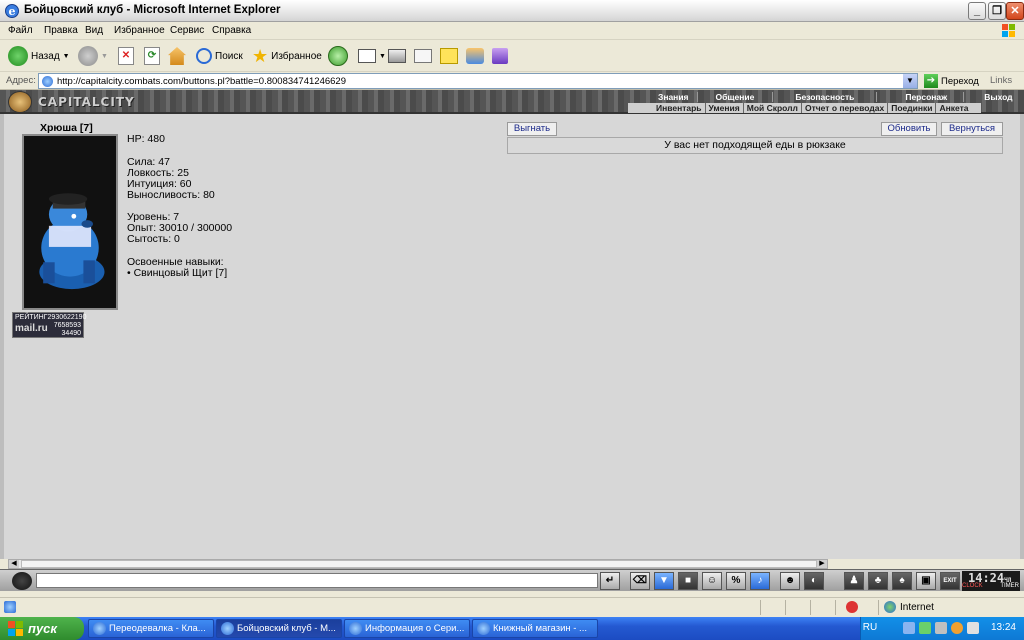 The image size is (1024, 640). Describe the element at coordinates (532, 129) in the screenshot. I see `kick-button: Выгнать` at that location.